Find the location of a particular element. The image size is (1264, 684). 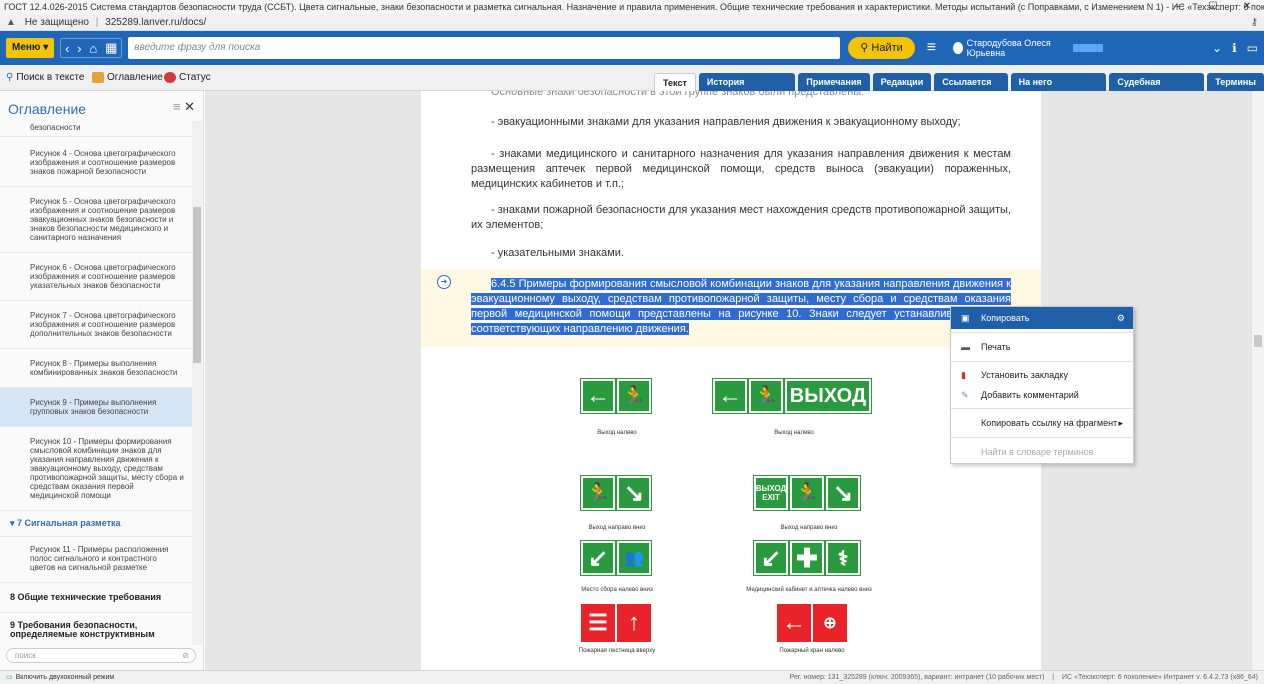

search-in-text-link: ⚲ Поиск в тексте is located at coordinates (45, 77).